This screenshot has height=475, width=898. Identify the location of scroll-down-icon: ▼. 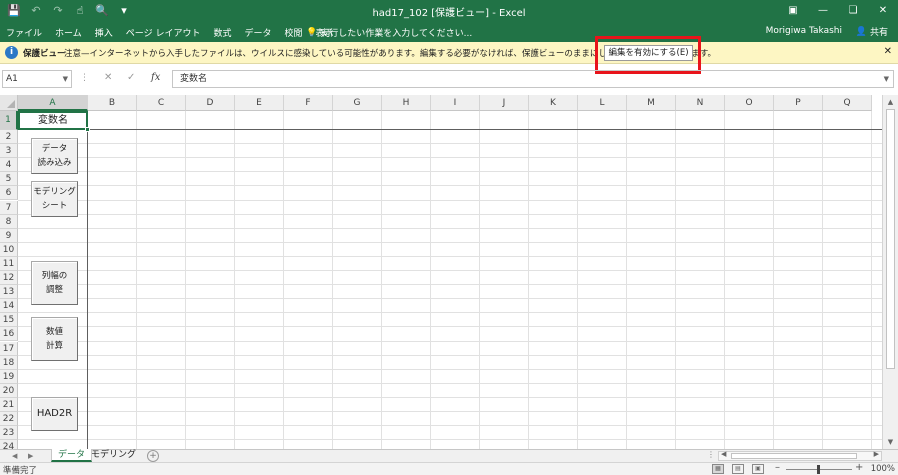
(890, 442).